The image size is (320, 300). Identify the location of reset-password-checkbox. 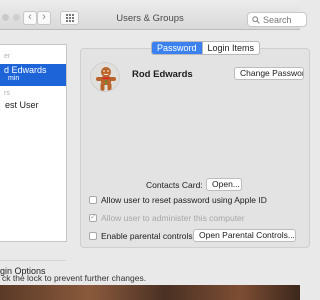
(93, 200).